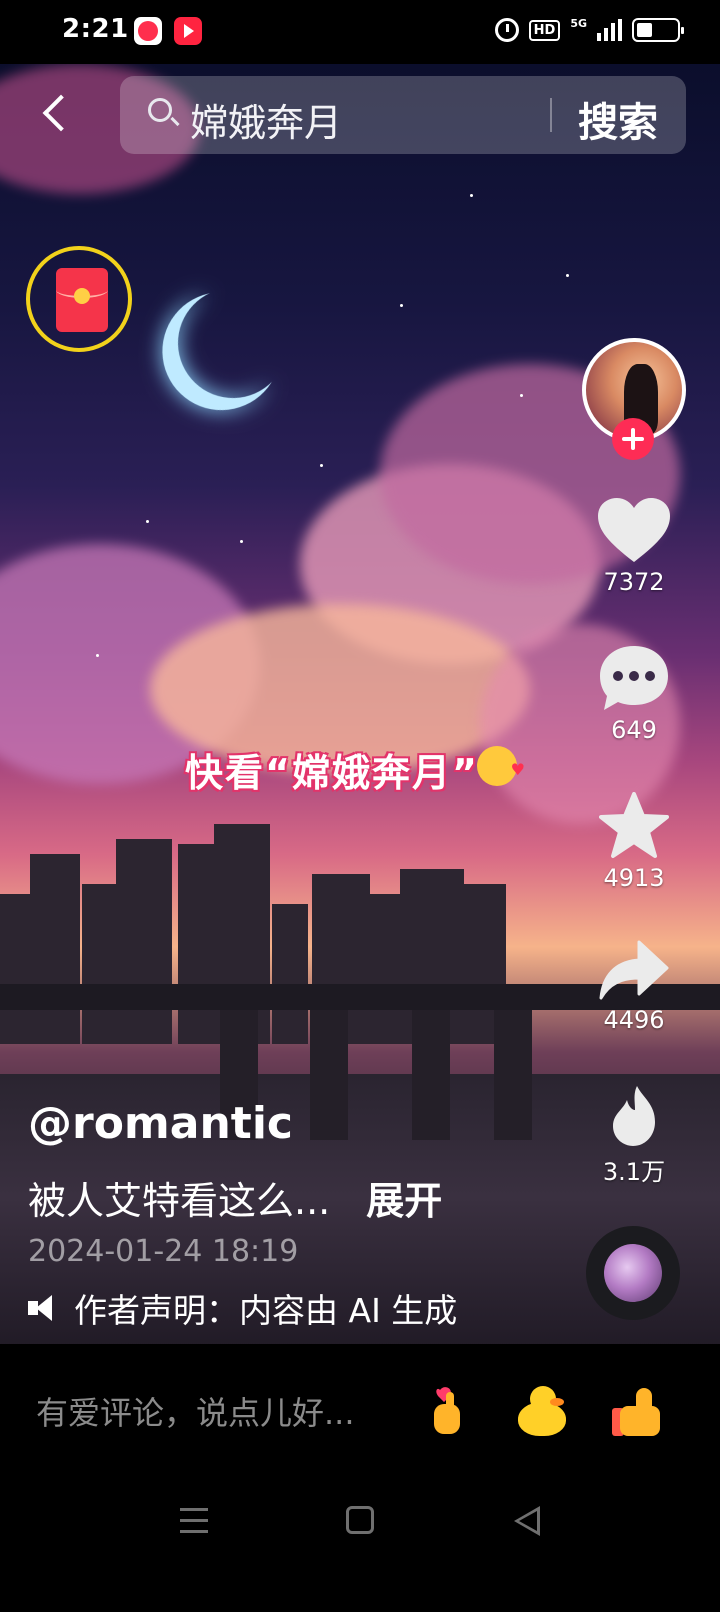 The height and width of the screenshot is (1612, 720). I want to click on post-timestamp: 2024-01-24 18:19, so click(163, 1251).